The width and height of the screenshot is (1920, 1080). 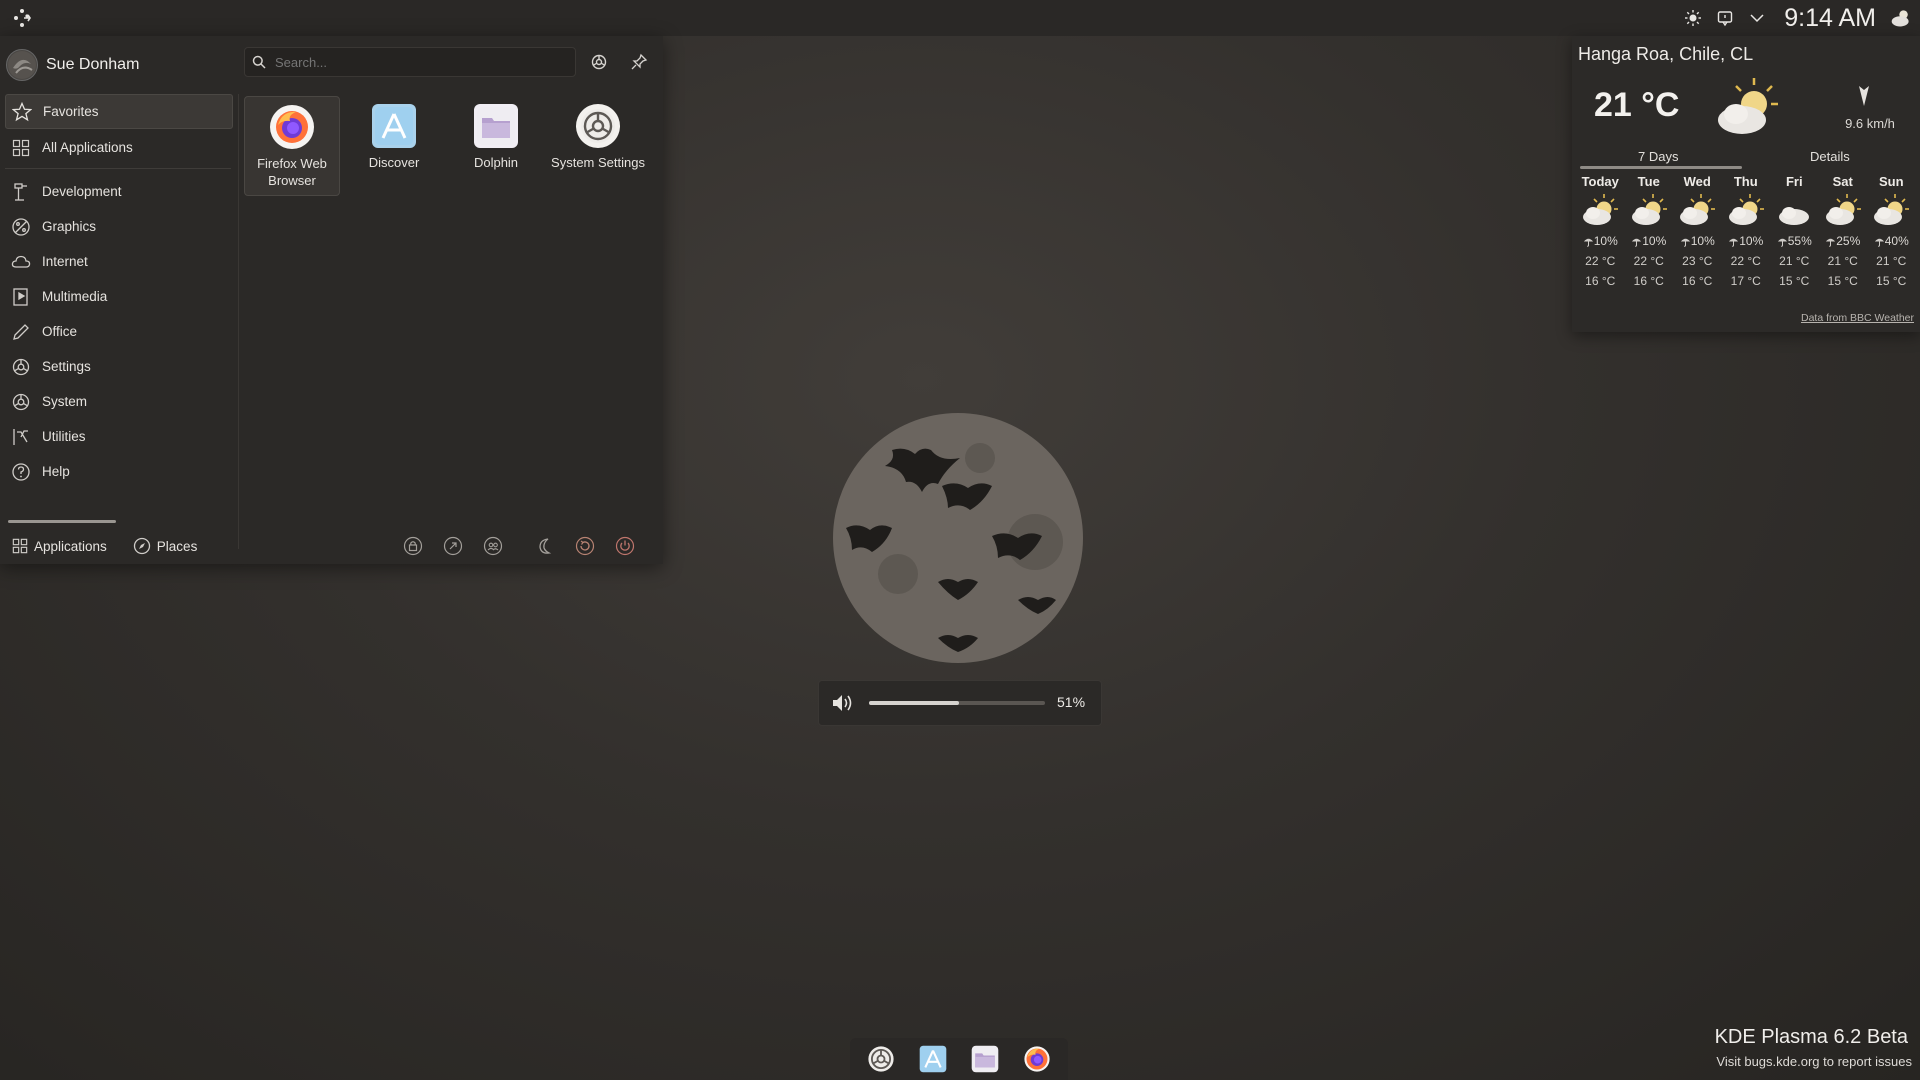 I want to click on forecast-day: Fri 55% 21 °C 15 °C, so click(x=1794, y=234).